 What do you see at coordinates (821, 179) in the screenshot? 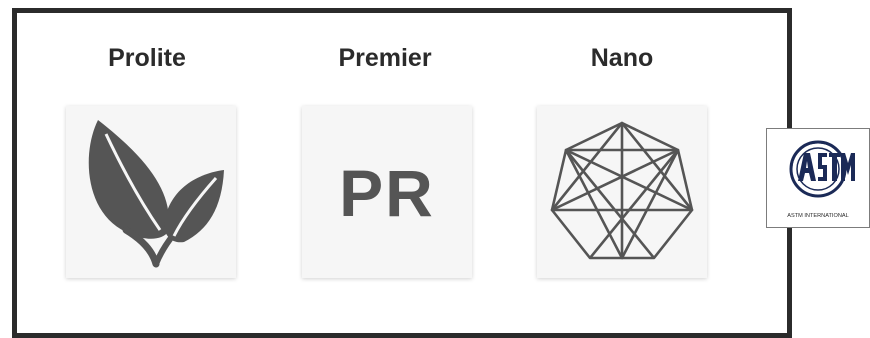
I see `astm-logo: ASTM INTERNATIONAL` at bounding box center [821, 179].